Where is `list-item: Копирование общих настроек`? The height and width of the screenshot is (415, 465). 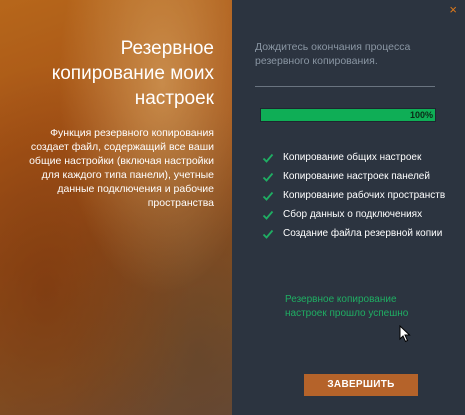 list-item: Копирование общих настроек is located at coordinates (354, 157).